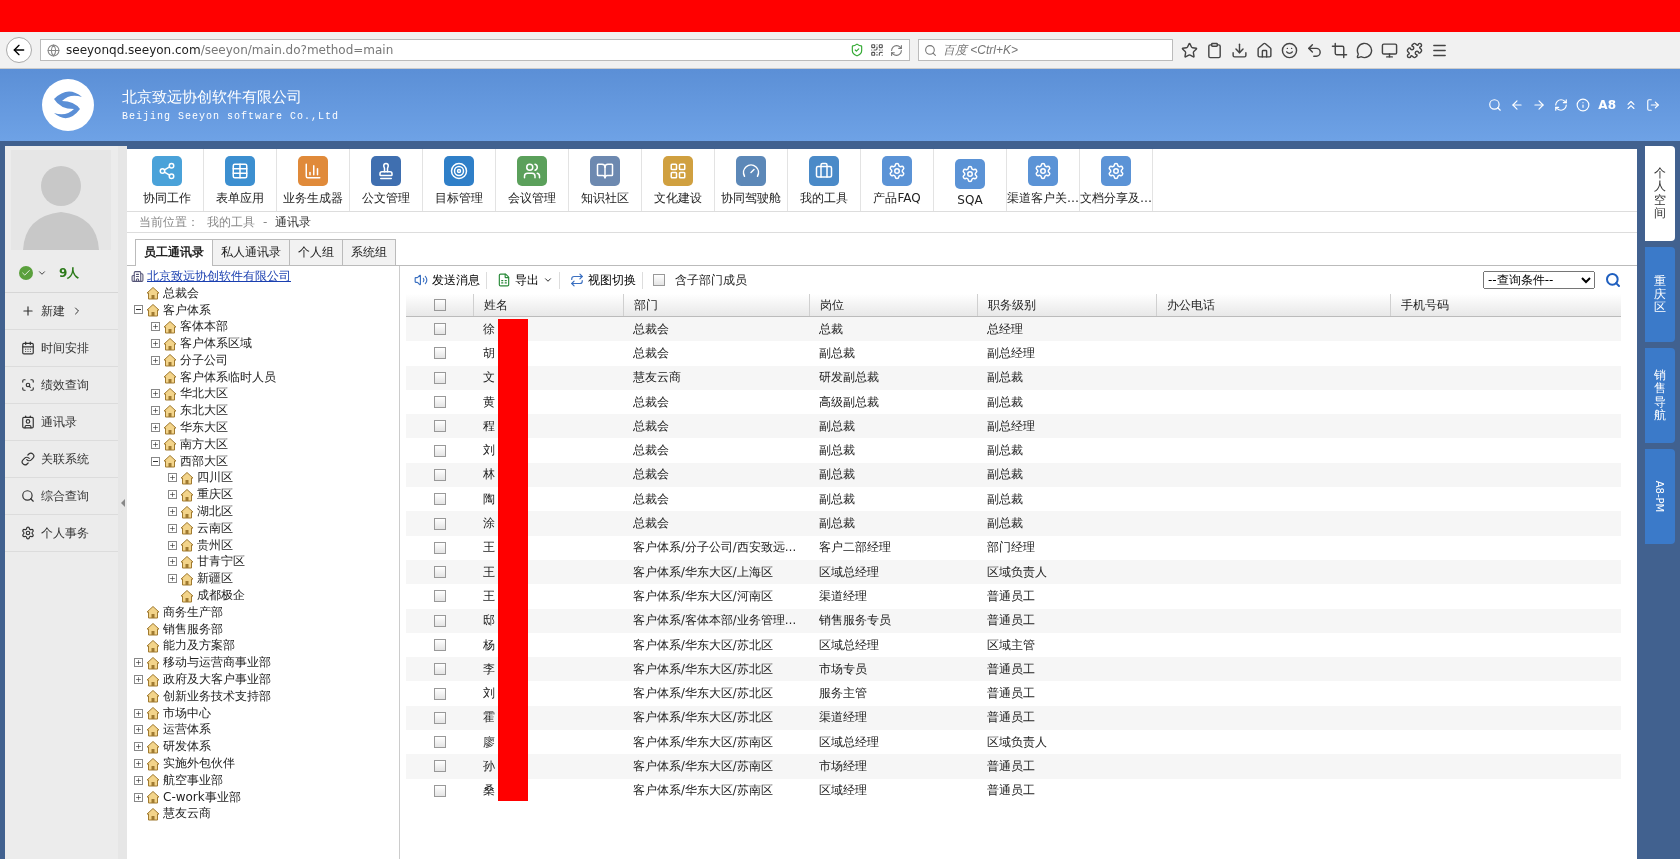 This screenshot has width=1680, height=859. I want to click on tree-item: 客体本部, so click(204, 327).